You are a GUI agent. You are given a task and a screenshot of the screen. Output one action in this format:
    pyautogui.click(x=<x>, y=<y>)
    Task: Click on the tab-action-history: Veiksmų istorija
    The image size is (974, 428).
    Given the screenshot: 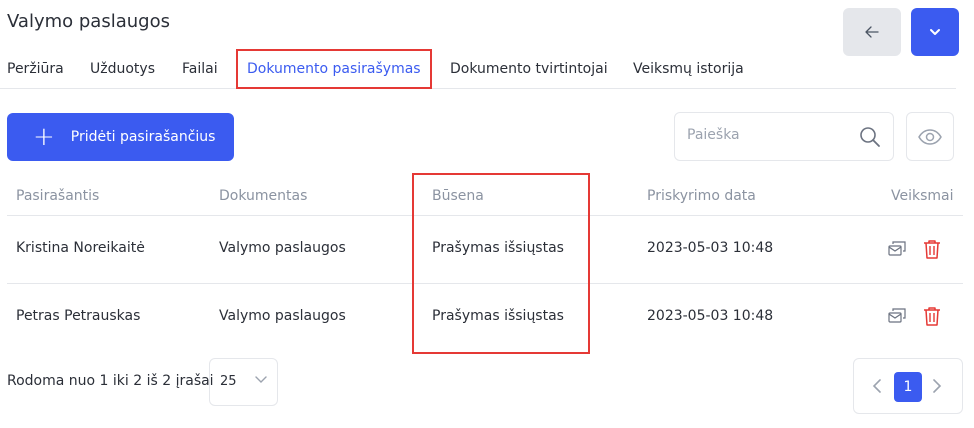 What is the action you would take?
    pyautogui.click(x=688, y=69)
    